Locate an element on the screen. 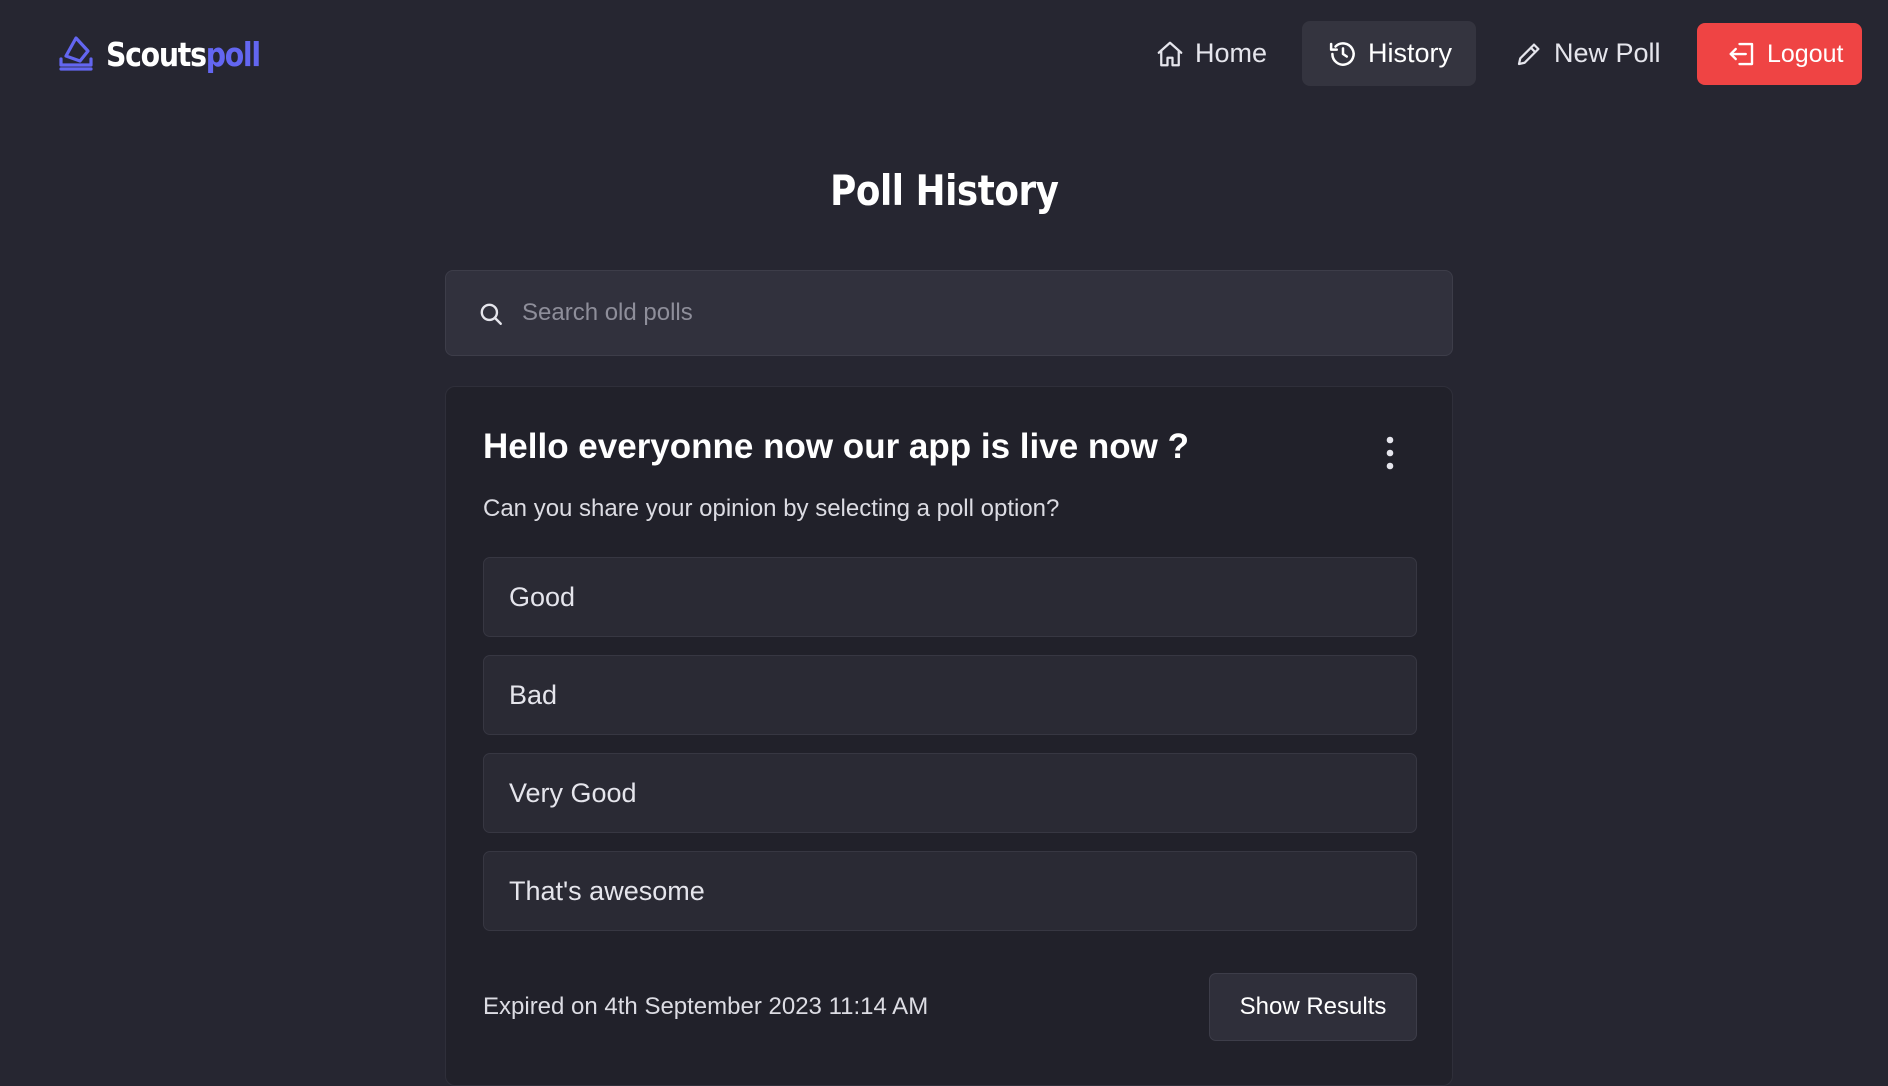  pencil-icon is located at coordinates (1528, 54).